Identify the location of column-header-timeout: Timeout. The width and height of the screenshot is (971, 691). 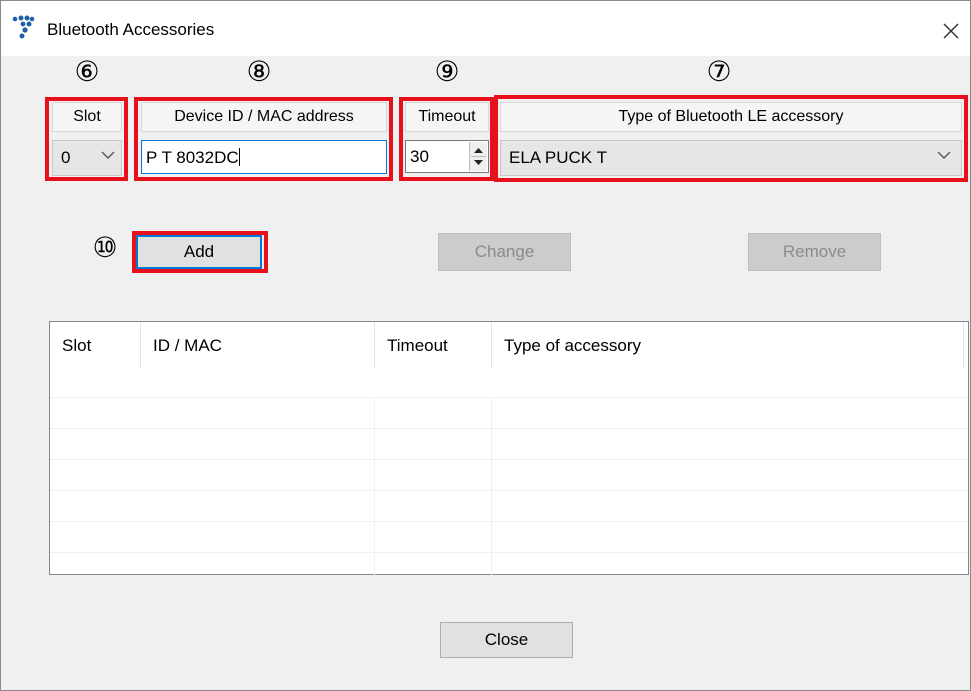
(433, 345).